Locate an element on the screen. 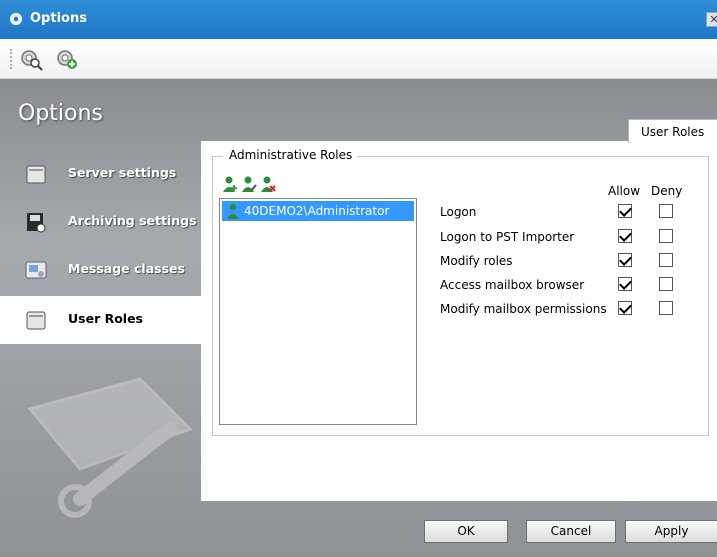  ok-button: OK is located at coordinates (466, 531).